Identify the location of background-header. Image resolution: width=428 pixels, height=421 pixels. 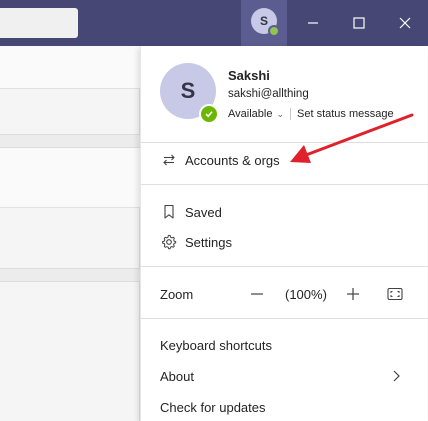
(70, 67).